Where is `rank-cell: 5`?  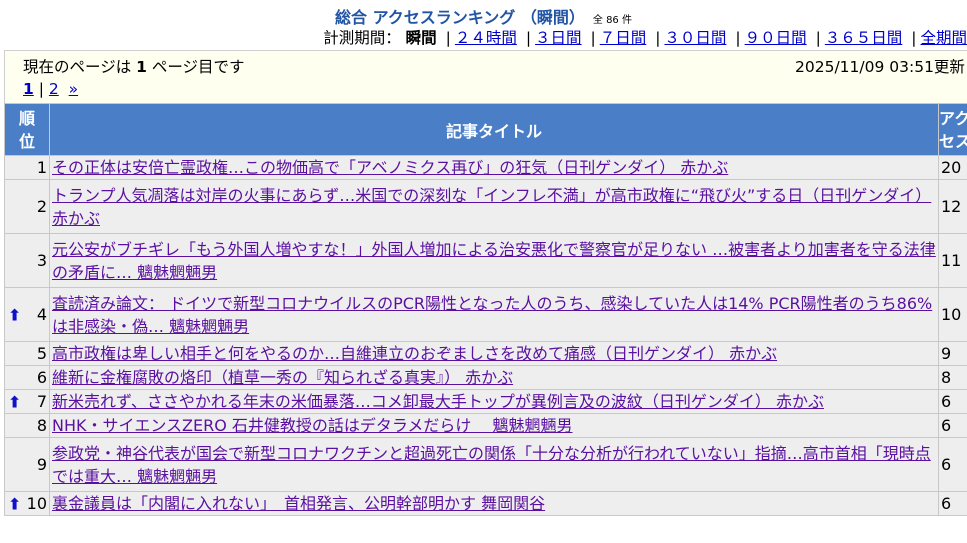 rank-cell: 5 is located at coordinates (27, 353).